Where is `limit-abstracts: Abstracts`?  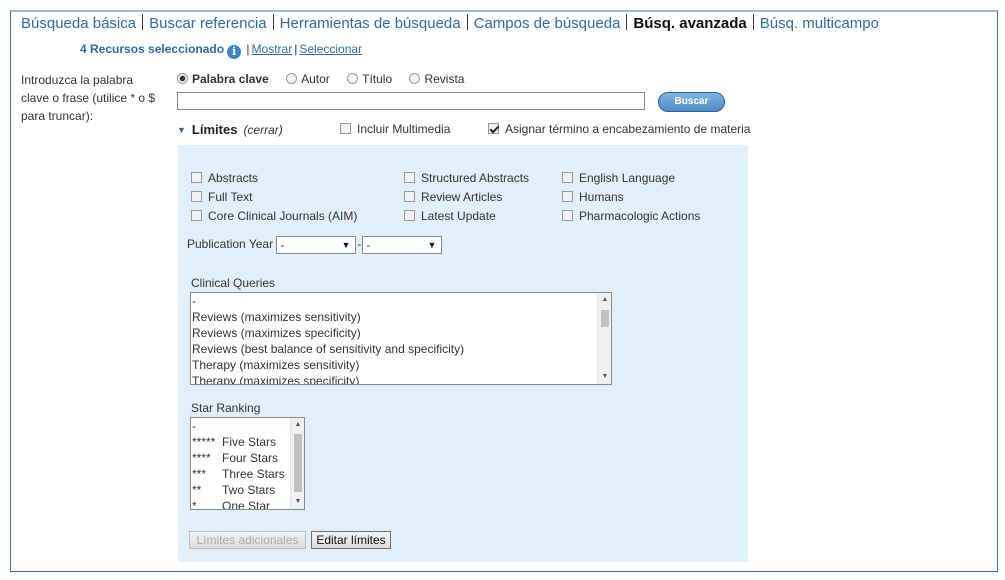 limit-abstracts: Abstracts is located at coordinates (224, 178).